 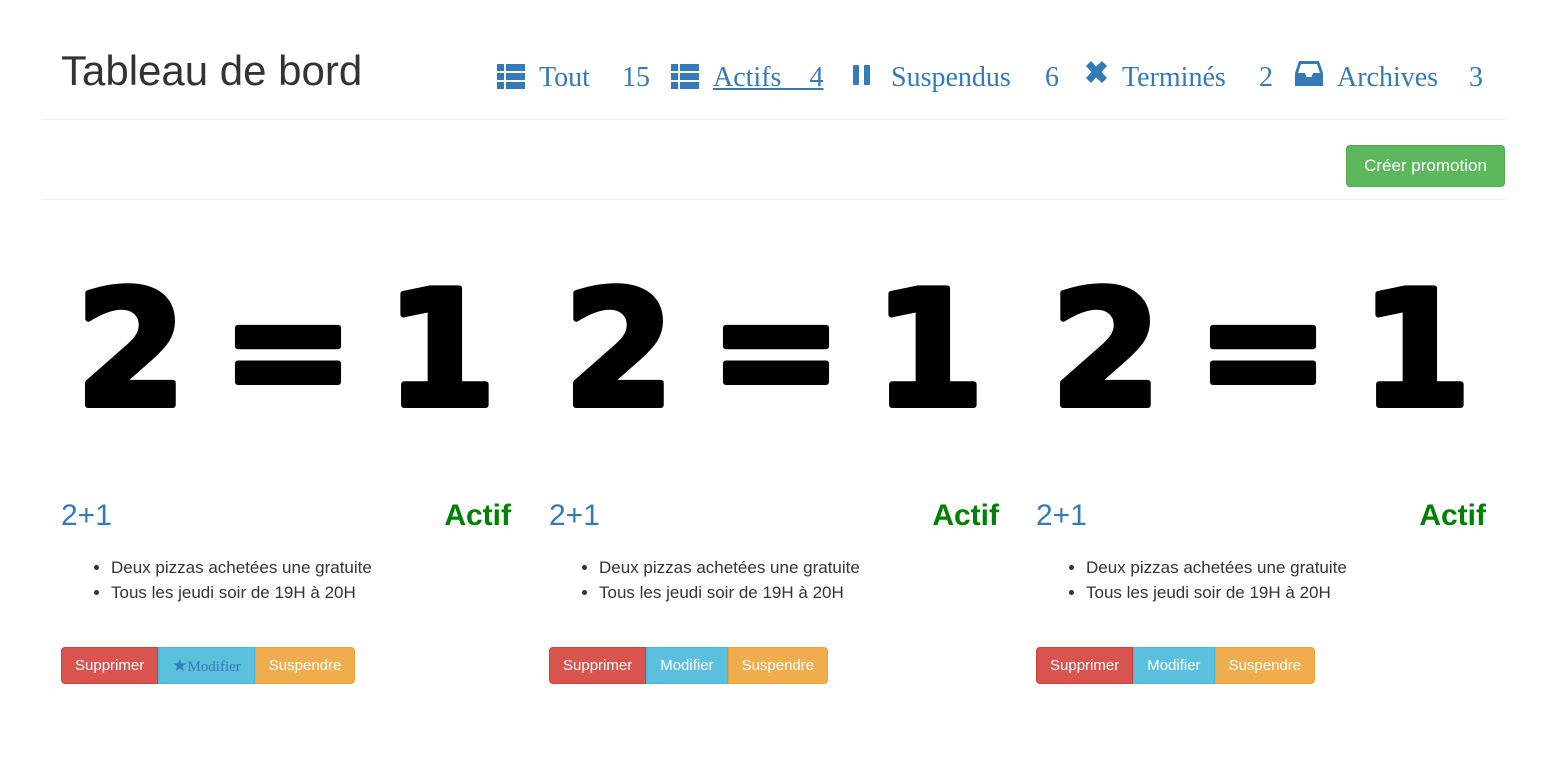 What do you see at coordinates (1174, 77) in the screenshot?
I see `filter-finished-label: Terminés` at bounding box center [1174, 77].